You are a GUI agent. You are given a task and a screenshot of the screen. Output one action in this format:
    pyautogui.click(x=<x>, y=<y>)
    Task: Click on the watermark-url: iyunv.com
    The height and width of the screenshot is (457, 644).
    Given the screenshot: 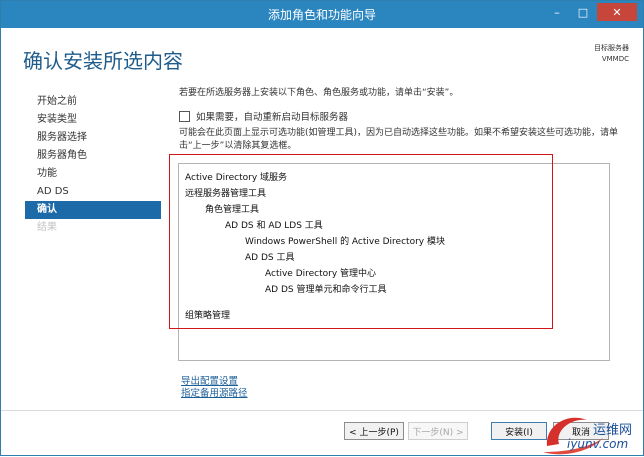 What is the action you would take?
    pyautogui.click(x=598, y=444)
    